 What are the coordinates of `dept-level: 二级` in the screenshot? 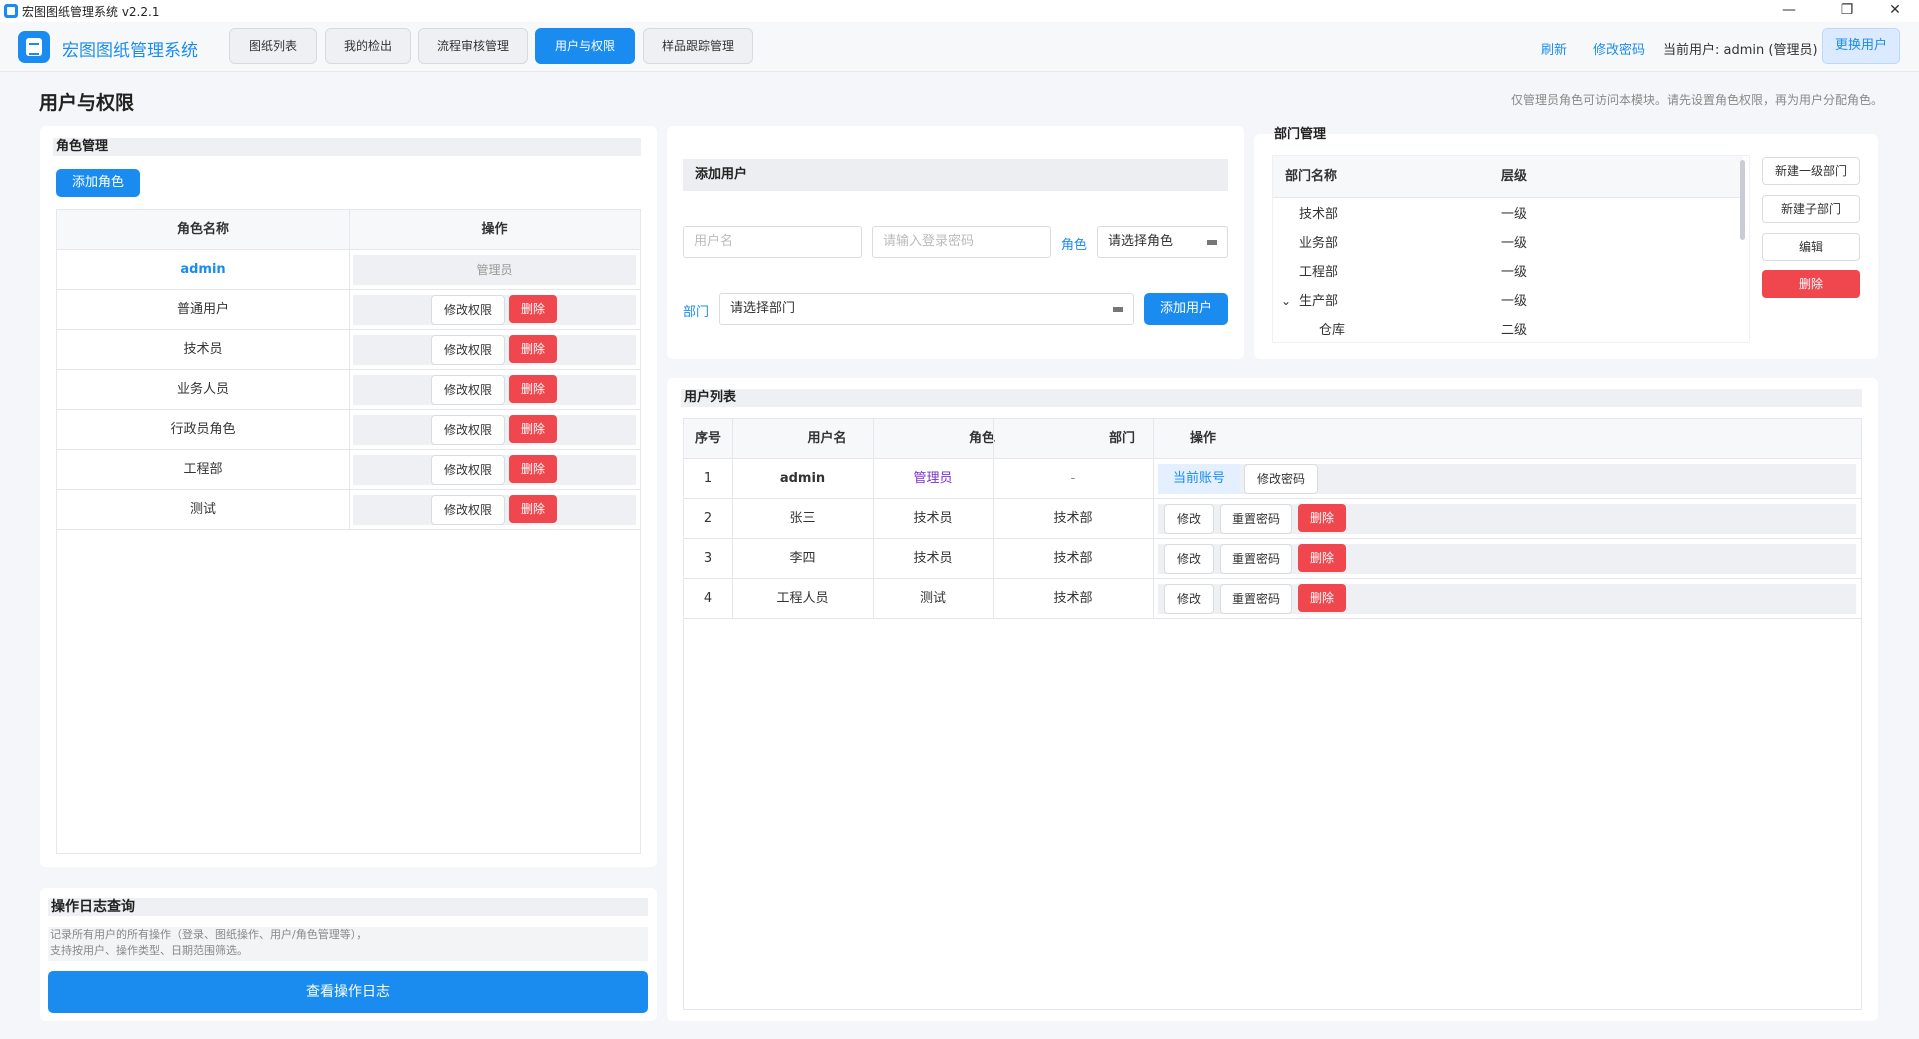 It's located at (1514, 330).